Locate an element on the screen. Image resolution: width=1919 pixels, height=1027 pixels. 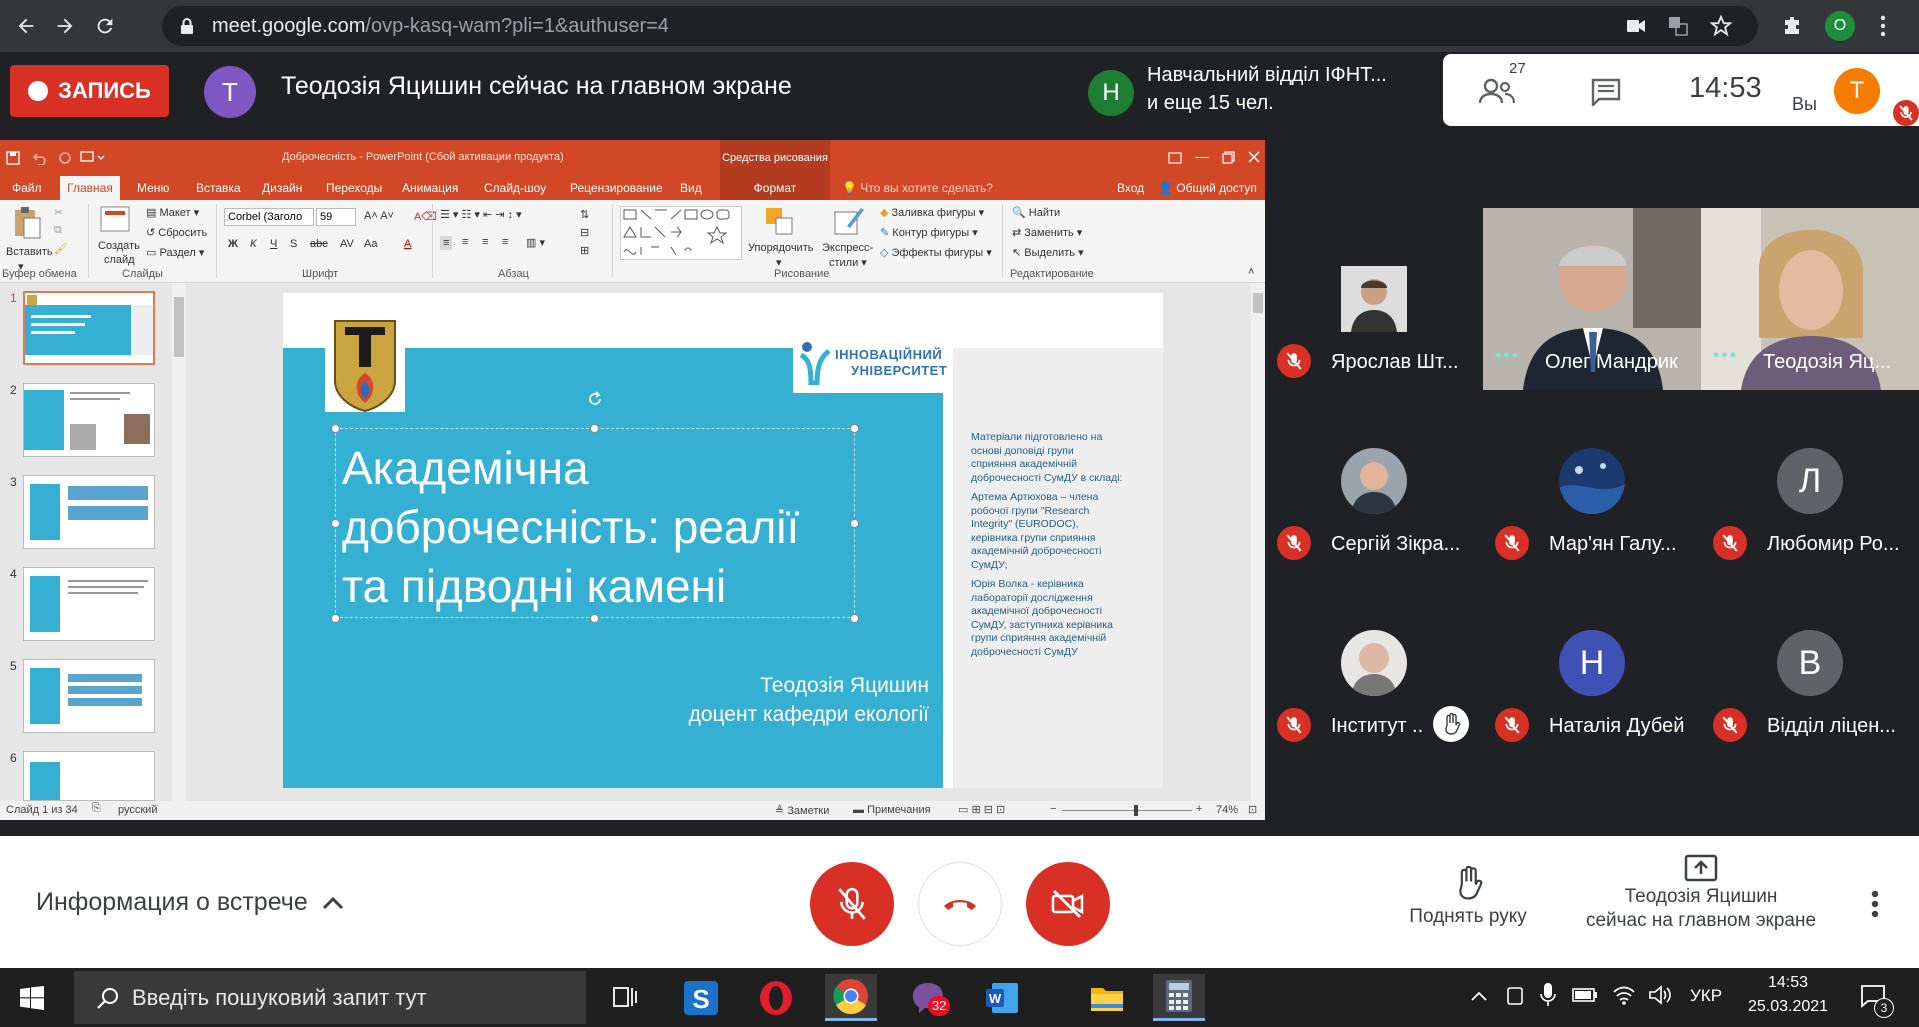
zoom-slider-thumb is located at coordinates (1136, 810).